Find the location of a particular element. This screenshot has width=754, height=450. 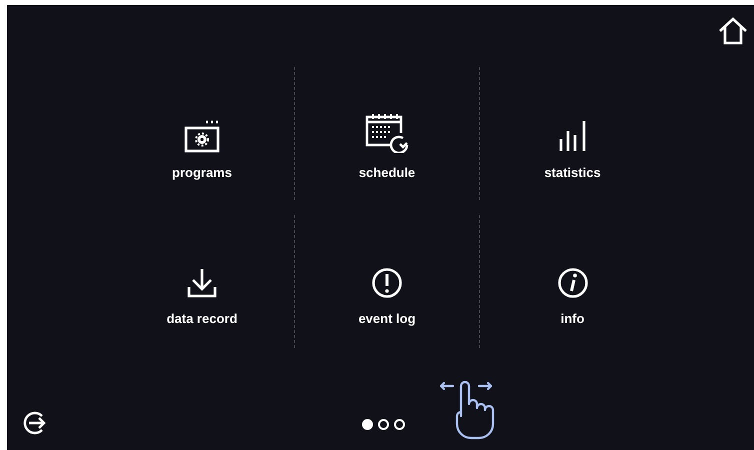

menu-label: schedule is located at coordinates (387, 172).